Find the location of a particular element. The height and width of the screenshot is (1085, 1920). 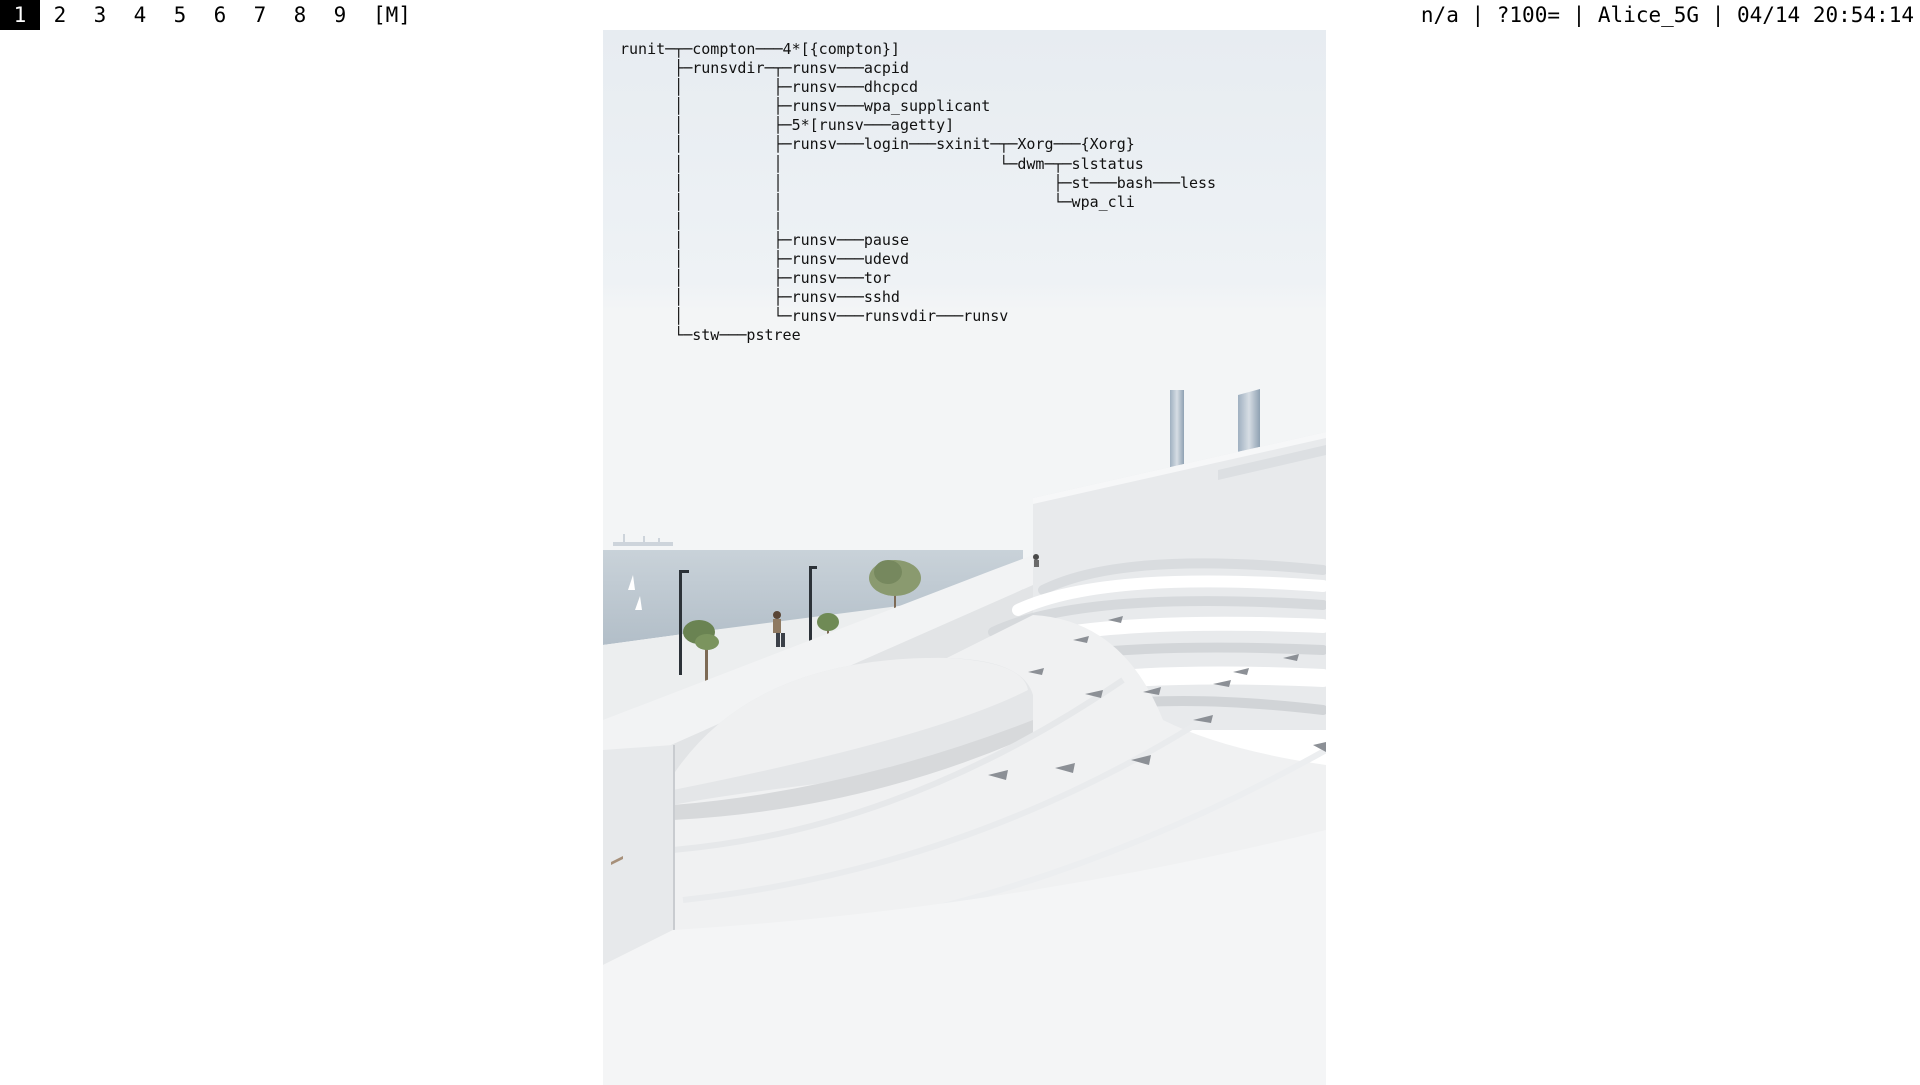

pstree-line: │ ├─runsv───pause is located at coordinates (764, 239).